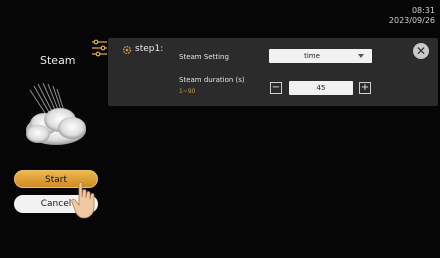 Image resolution: width=440 pixels, height=258 pixels. I want to click on steam-setting-value: time, so click(312, 56).